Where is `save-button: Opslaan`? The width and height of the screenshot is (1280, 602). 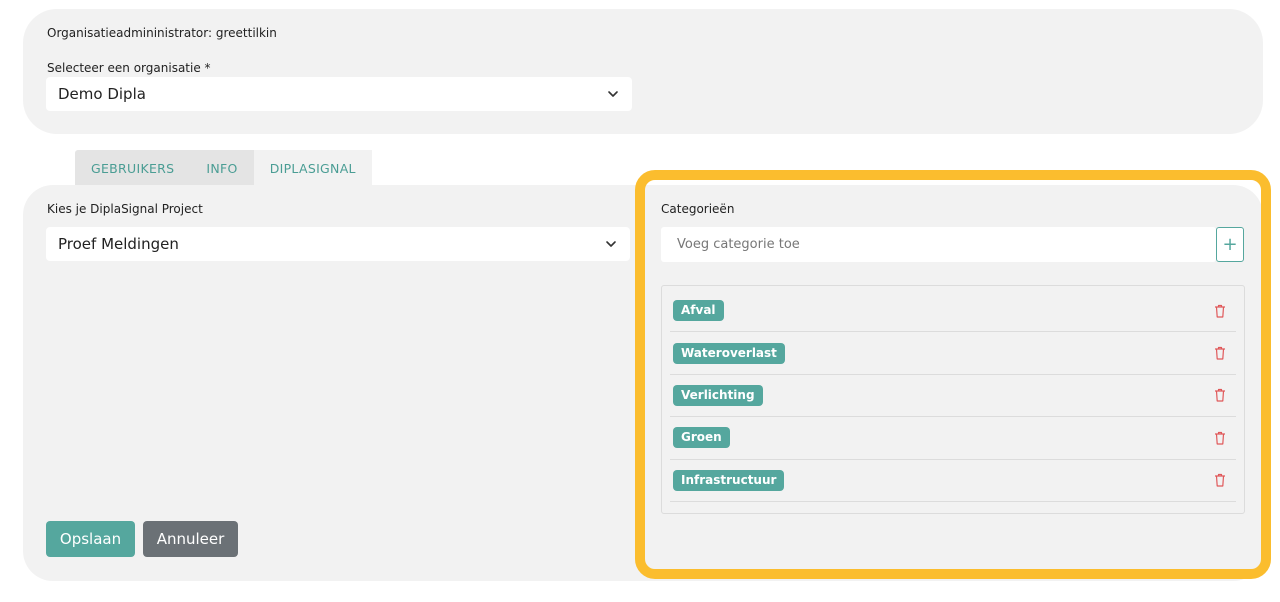
save-button: Opslaan is located at coordinates (90, 539).